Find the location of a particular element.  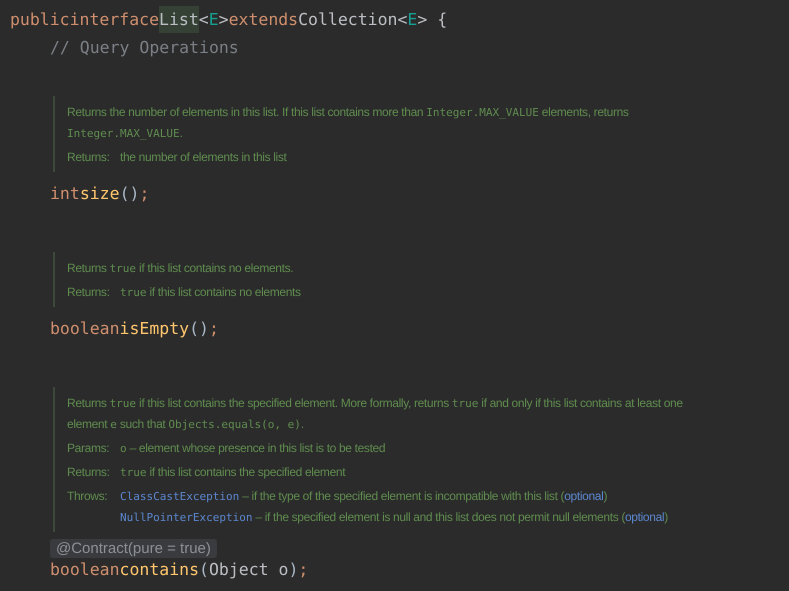

annotation-hint: @Contract(pure = true) is located at coordinates (133, 548).